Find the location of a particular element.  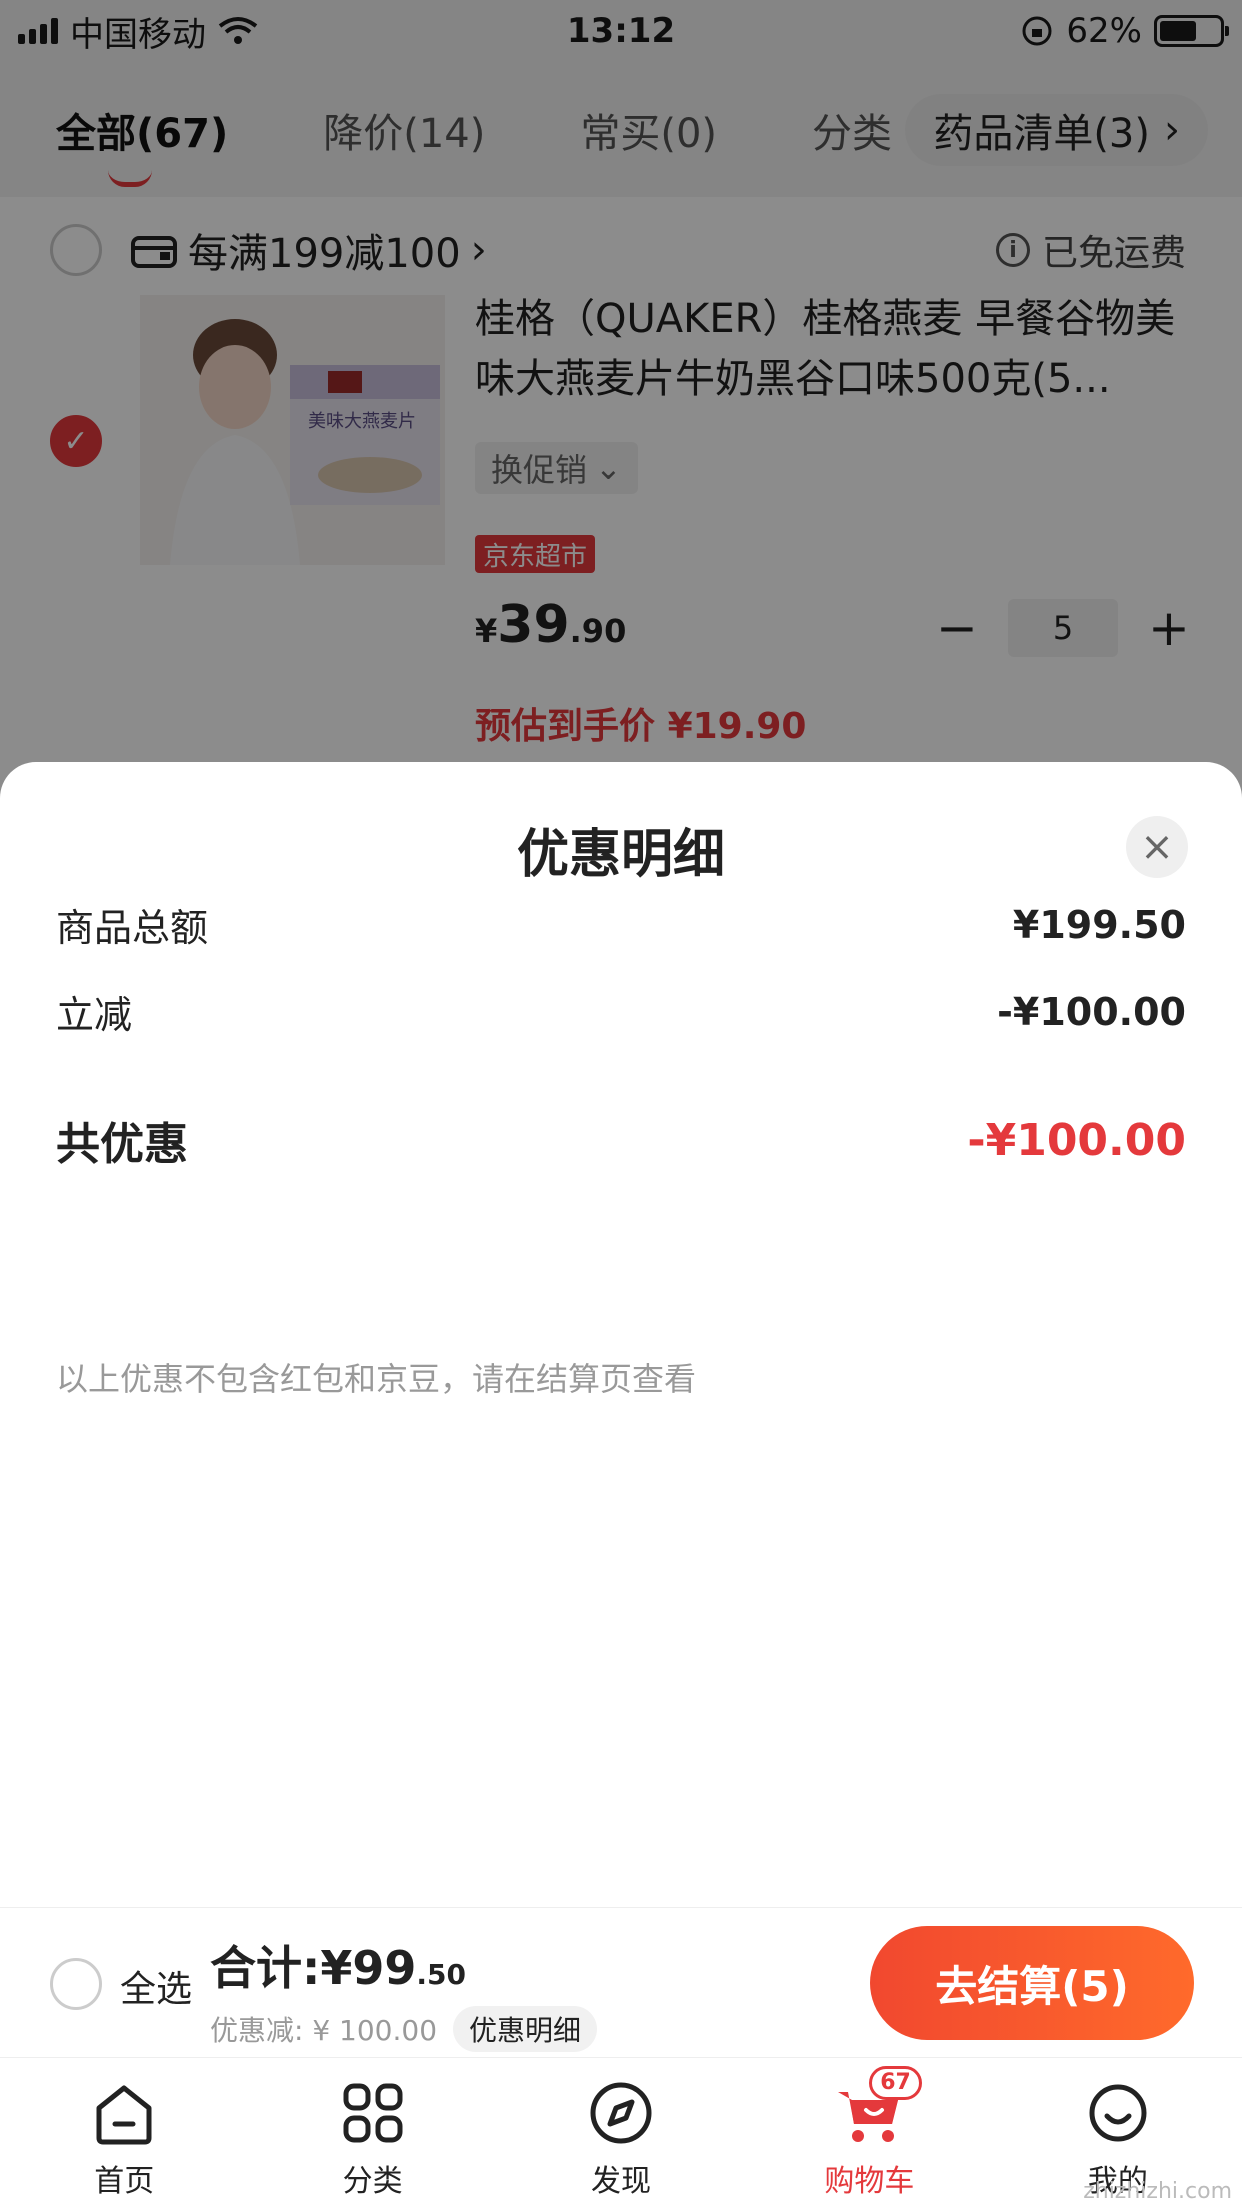

subtotal-row: 商品总额 ¥199.50 is located at coordinates (621, 924).